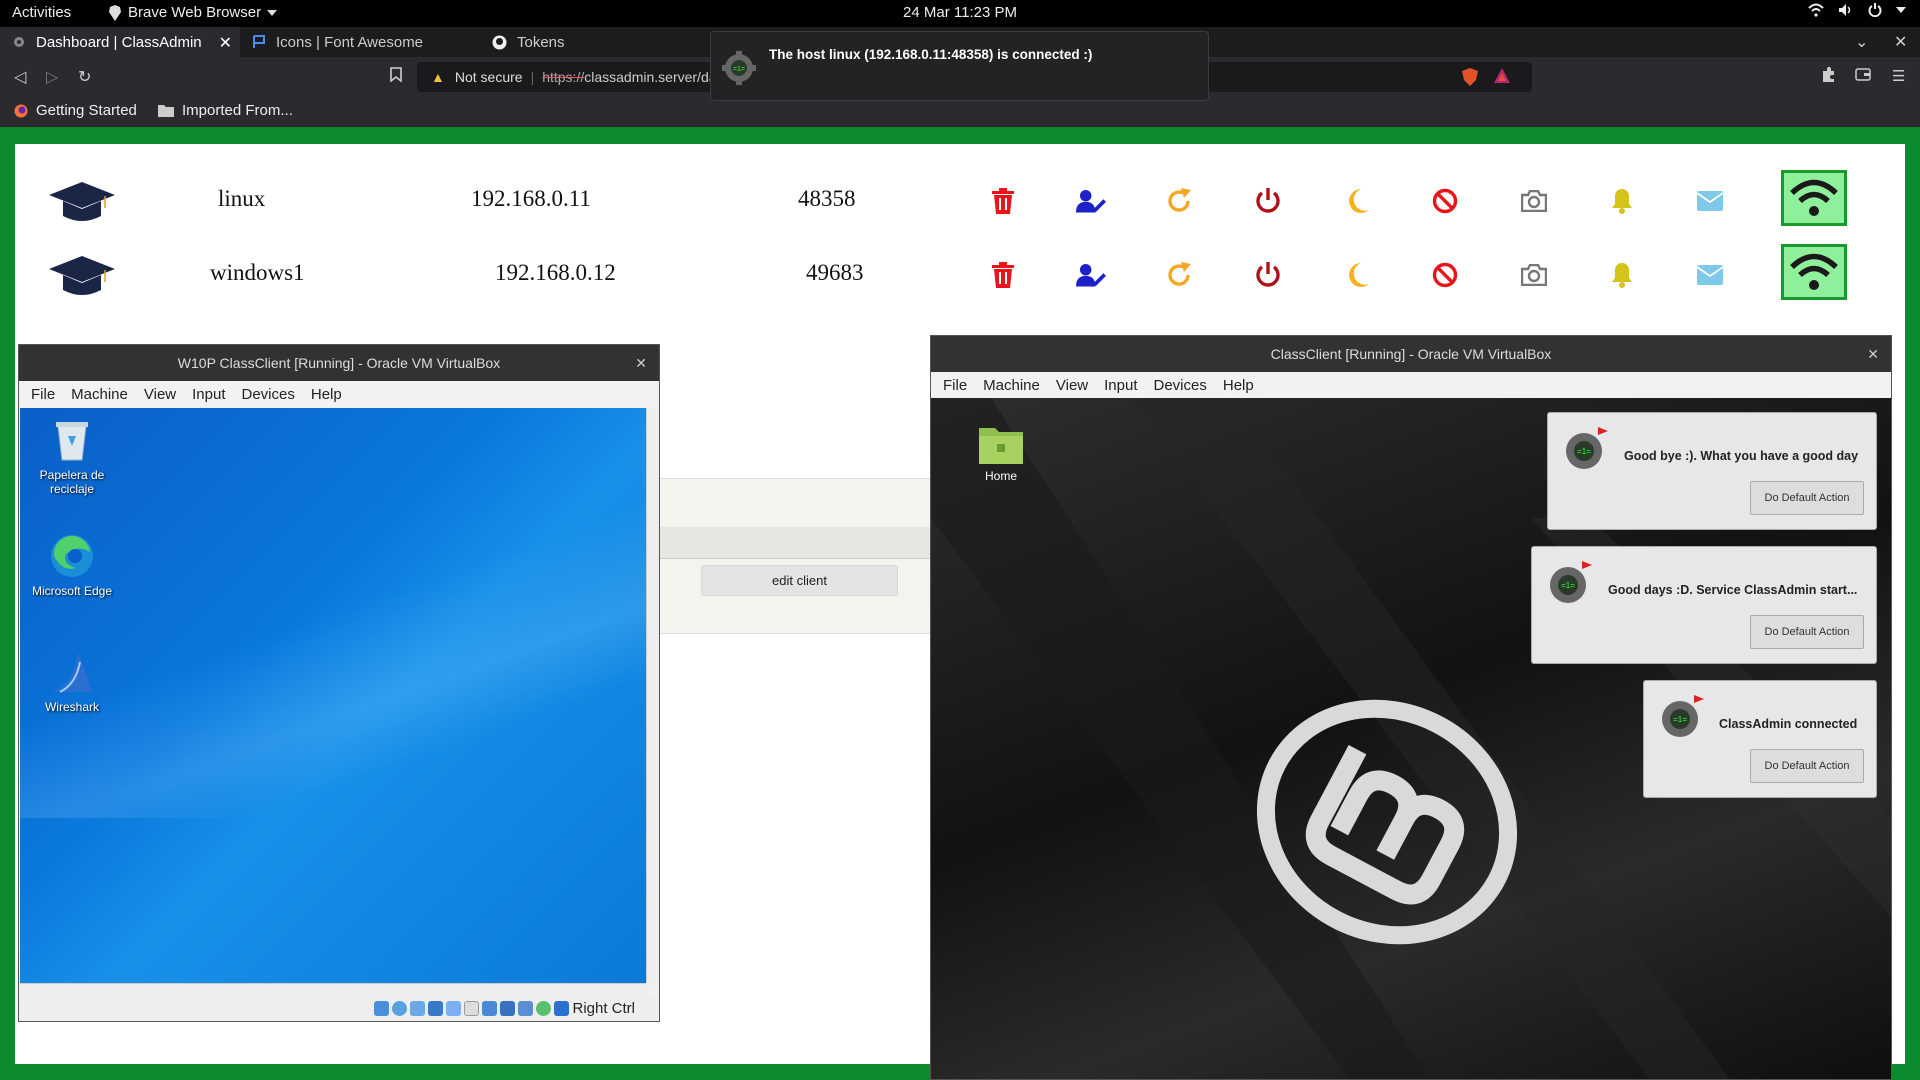 The width and height of the screenshot is (1920, 1080). I want to click on extensions-icon, so click(1828, 77).